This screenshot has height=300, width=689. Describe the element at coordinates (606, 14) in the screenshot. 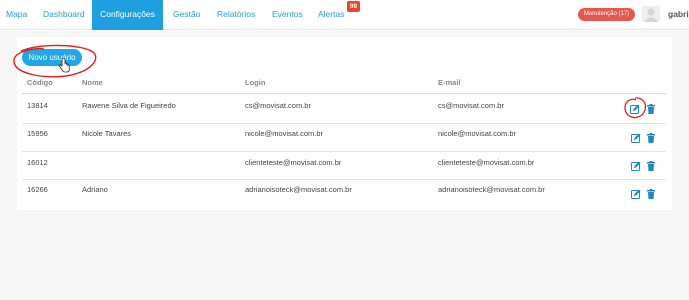

I see `maintenance-button: Manutenção (17)` at that location.